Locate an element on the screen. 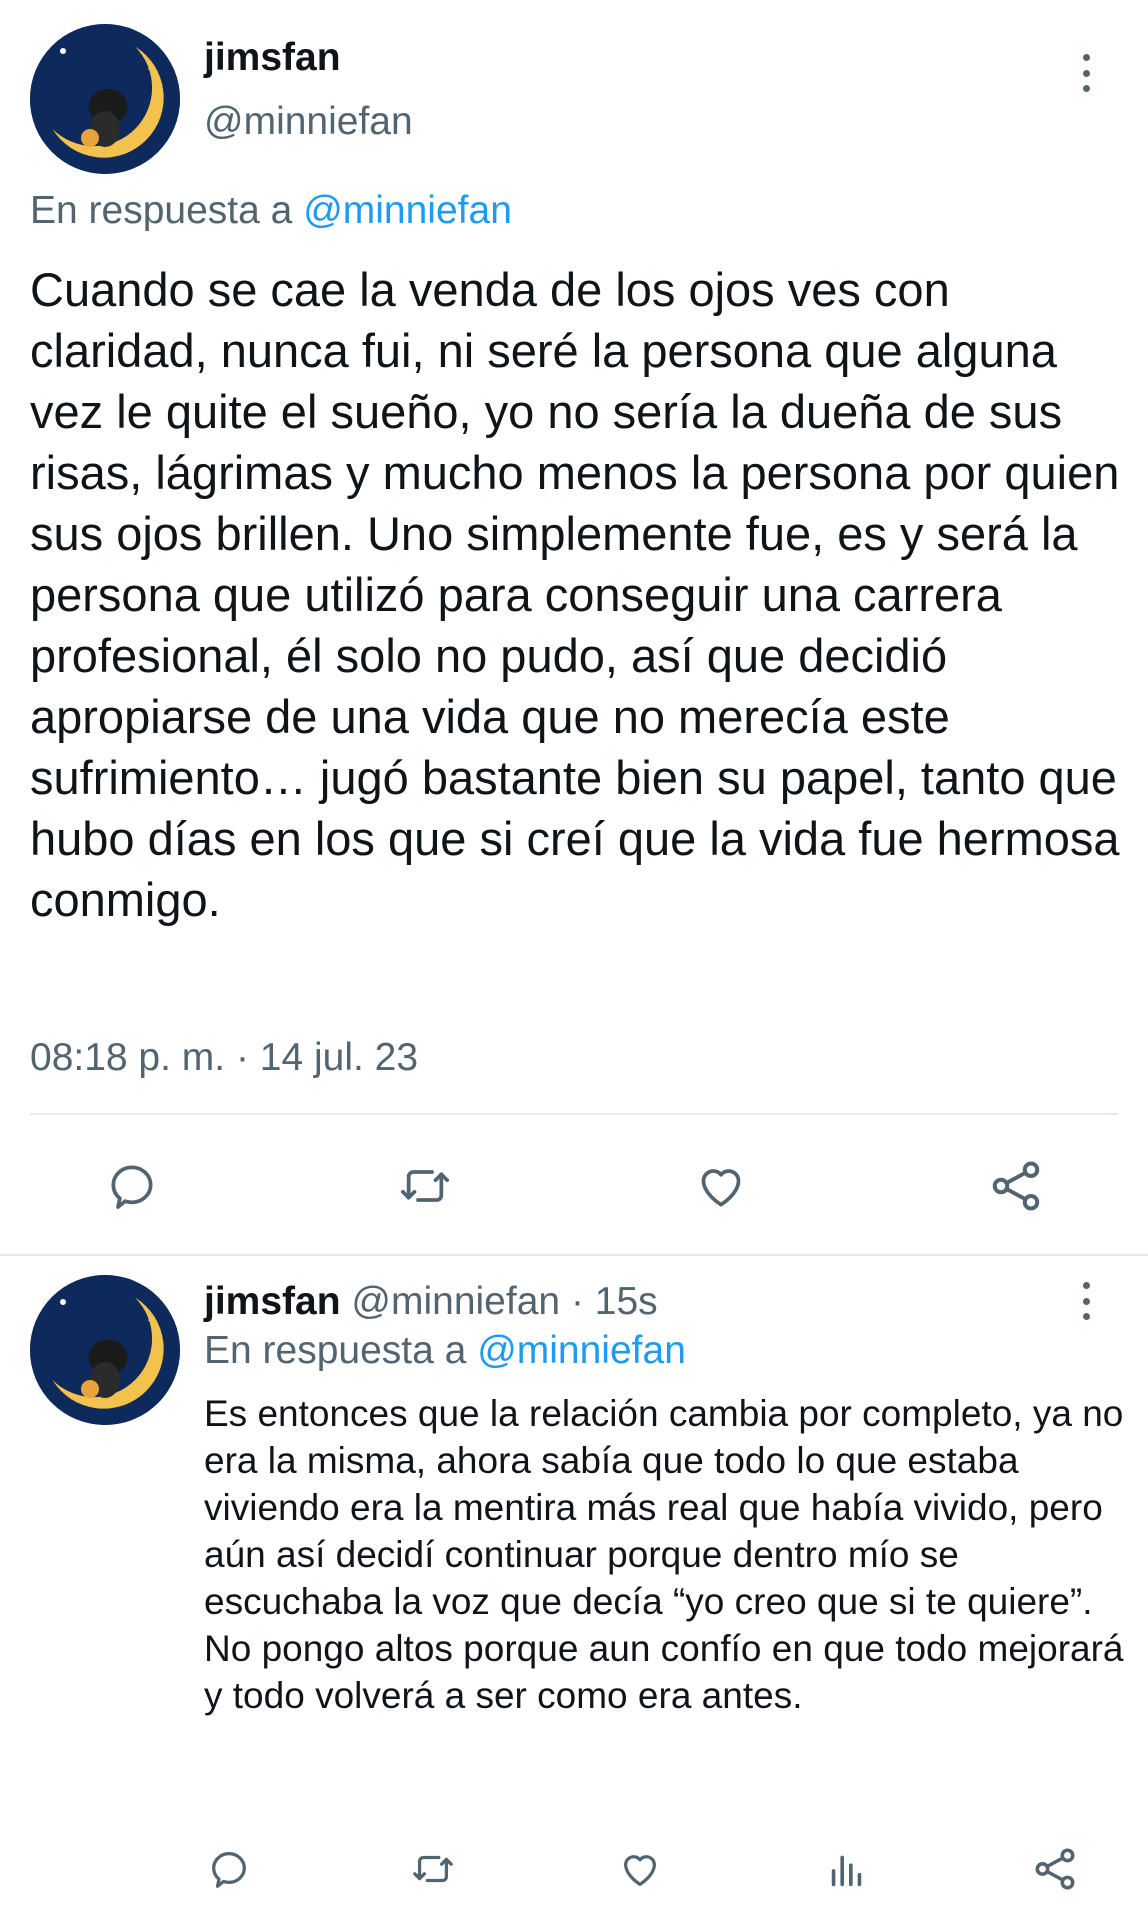 The width and height of the screenshot is (1148, 1920). analytics-icon is located at coordinates (847, 1869).